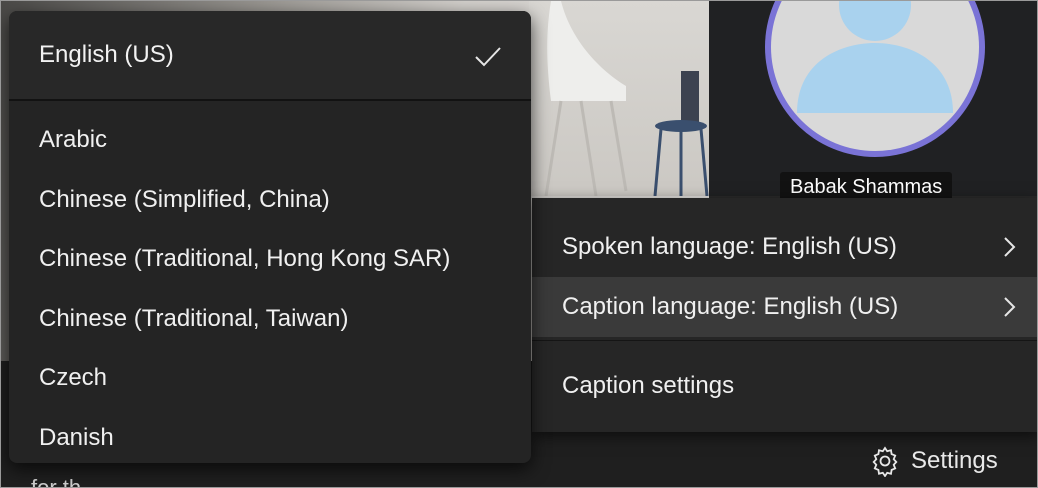  I want to click on settings-button: Settings, so click(933, 461).